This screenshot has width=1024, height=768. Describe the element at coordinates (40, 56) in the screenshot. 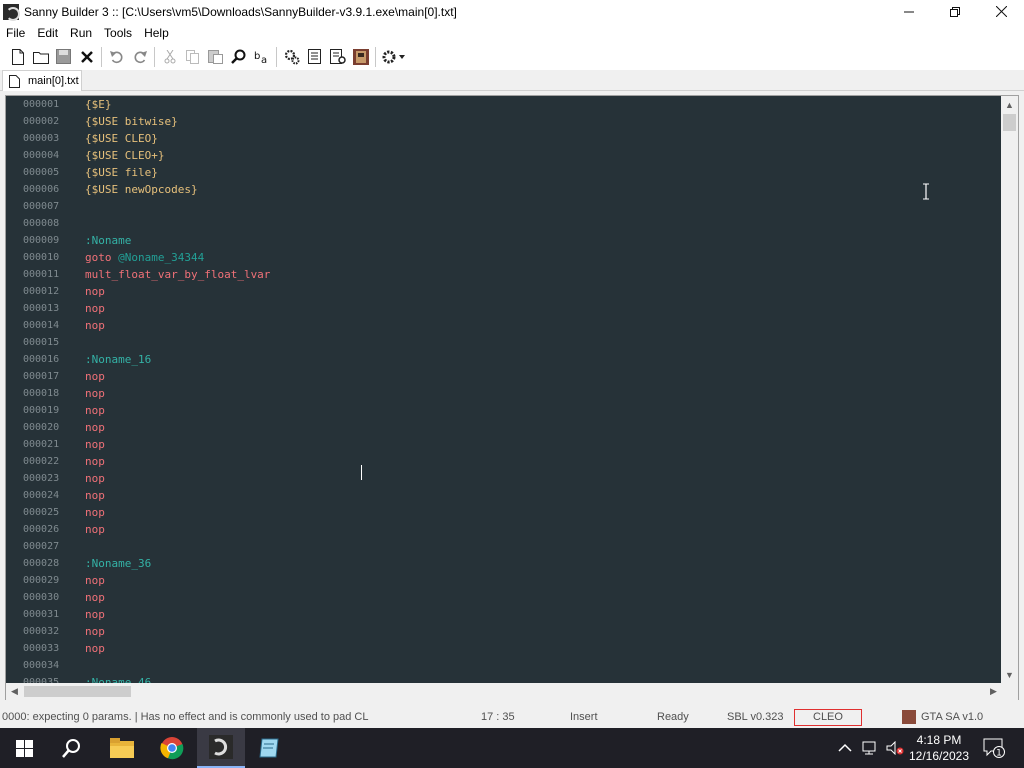

I see `open-file-button` at that location.